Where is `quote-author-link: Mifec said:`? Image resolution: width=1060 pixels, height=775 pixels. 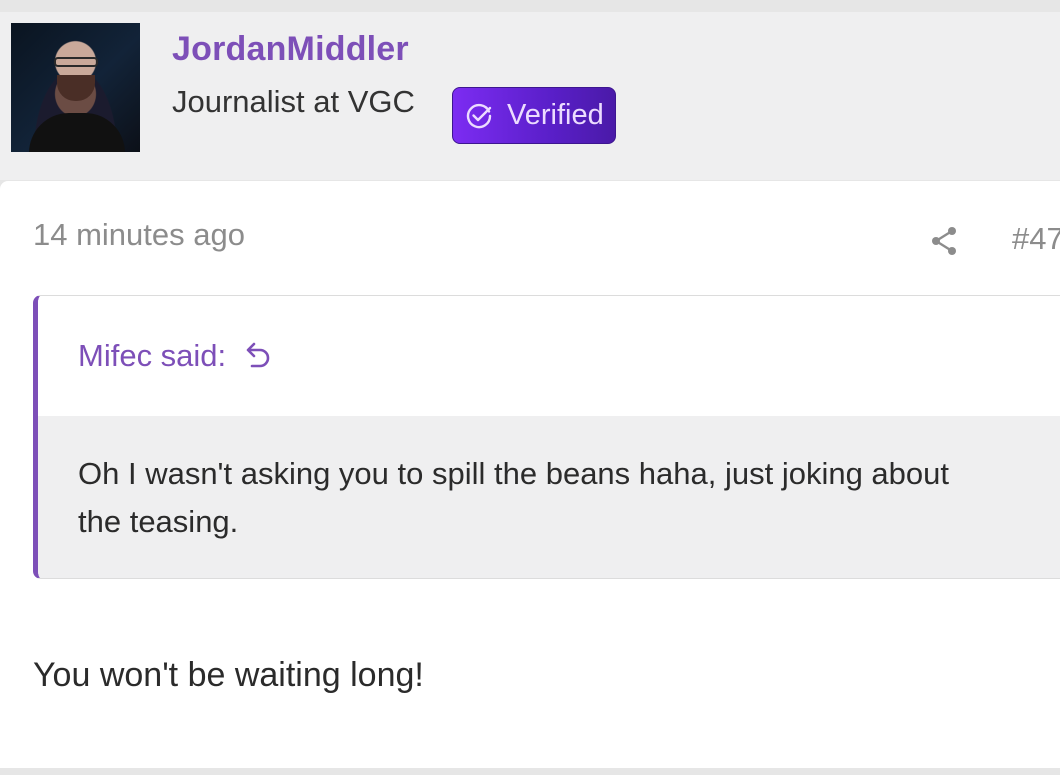 quote-author-link: Mifec said: is located at coordinates (175, 356).